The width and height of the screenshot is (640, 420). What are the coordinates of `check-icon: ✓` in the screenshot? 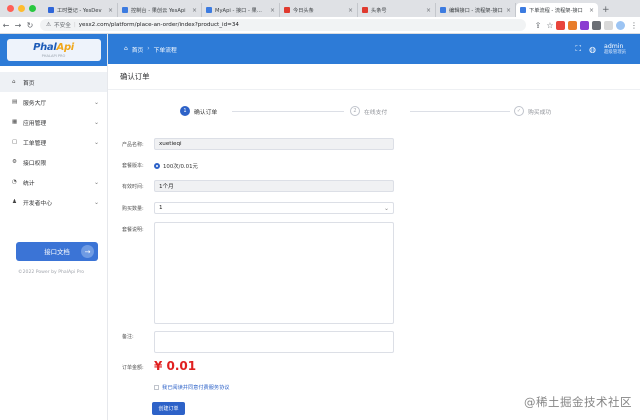 It's located at (519, 111).